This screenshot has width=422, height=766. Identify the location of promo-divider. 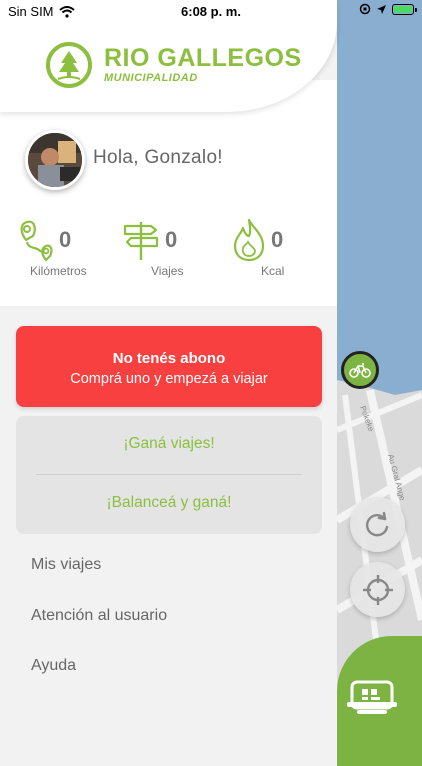
(169, 474).